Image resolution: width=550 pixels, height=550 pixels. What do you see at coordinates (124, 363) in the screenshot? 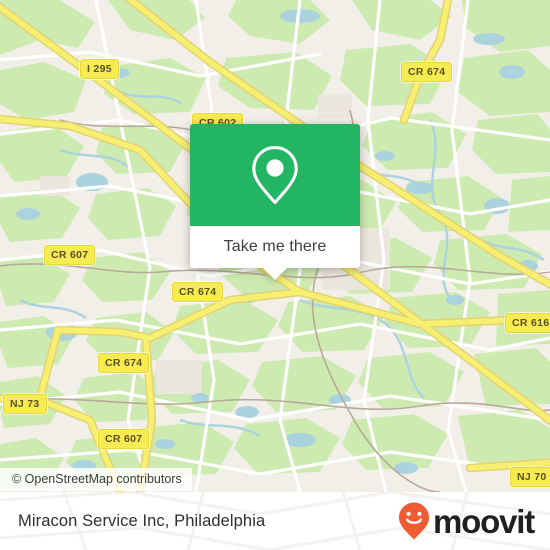
I see `shield-cr-674-sw: CR 674` at bounding box center [124, 363].